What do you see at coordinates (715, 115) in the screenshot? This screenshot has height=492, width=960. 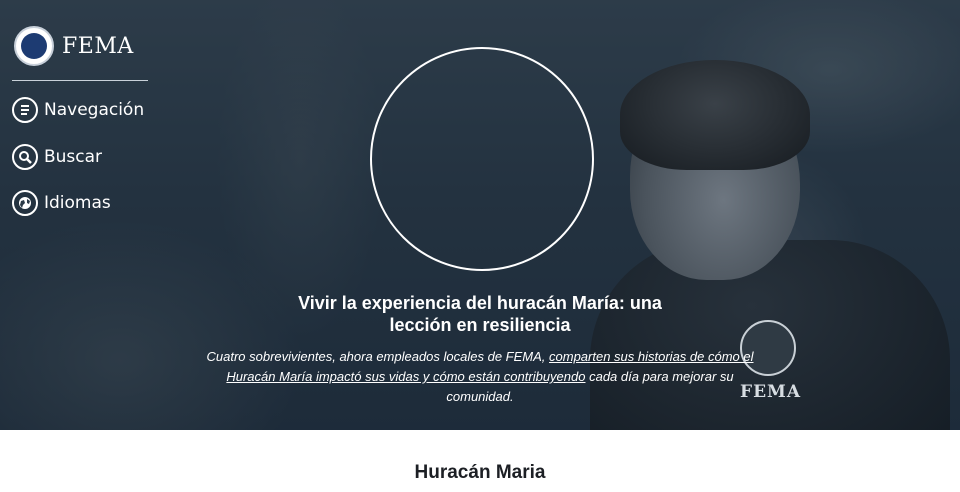 I see `person-hair` at bounding box center [715, 115].